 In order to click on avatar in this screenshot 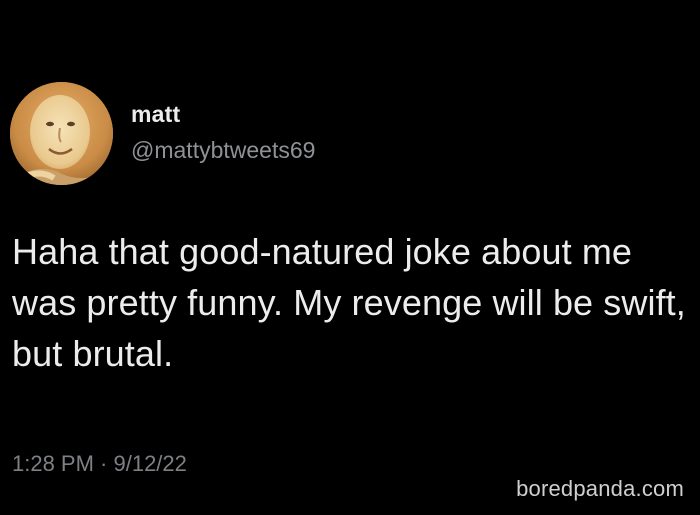, I will do `click(61, 133)`.